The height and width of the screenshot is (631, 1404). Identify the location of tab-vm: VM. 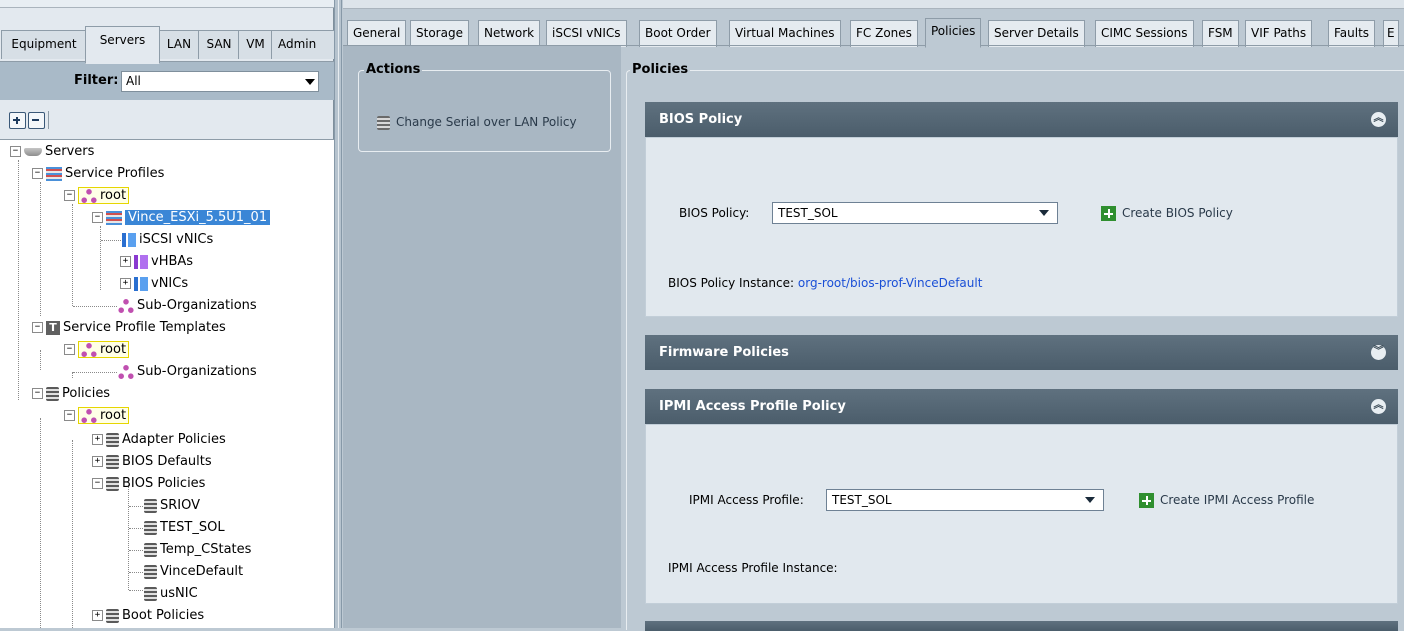
(255, 44).